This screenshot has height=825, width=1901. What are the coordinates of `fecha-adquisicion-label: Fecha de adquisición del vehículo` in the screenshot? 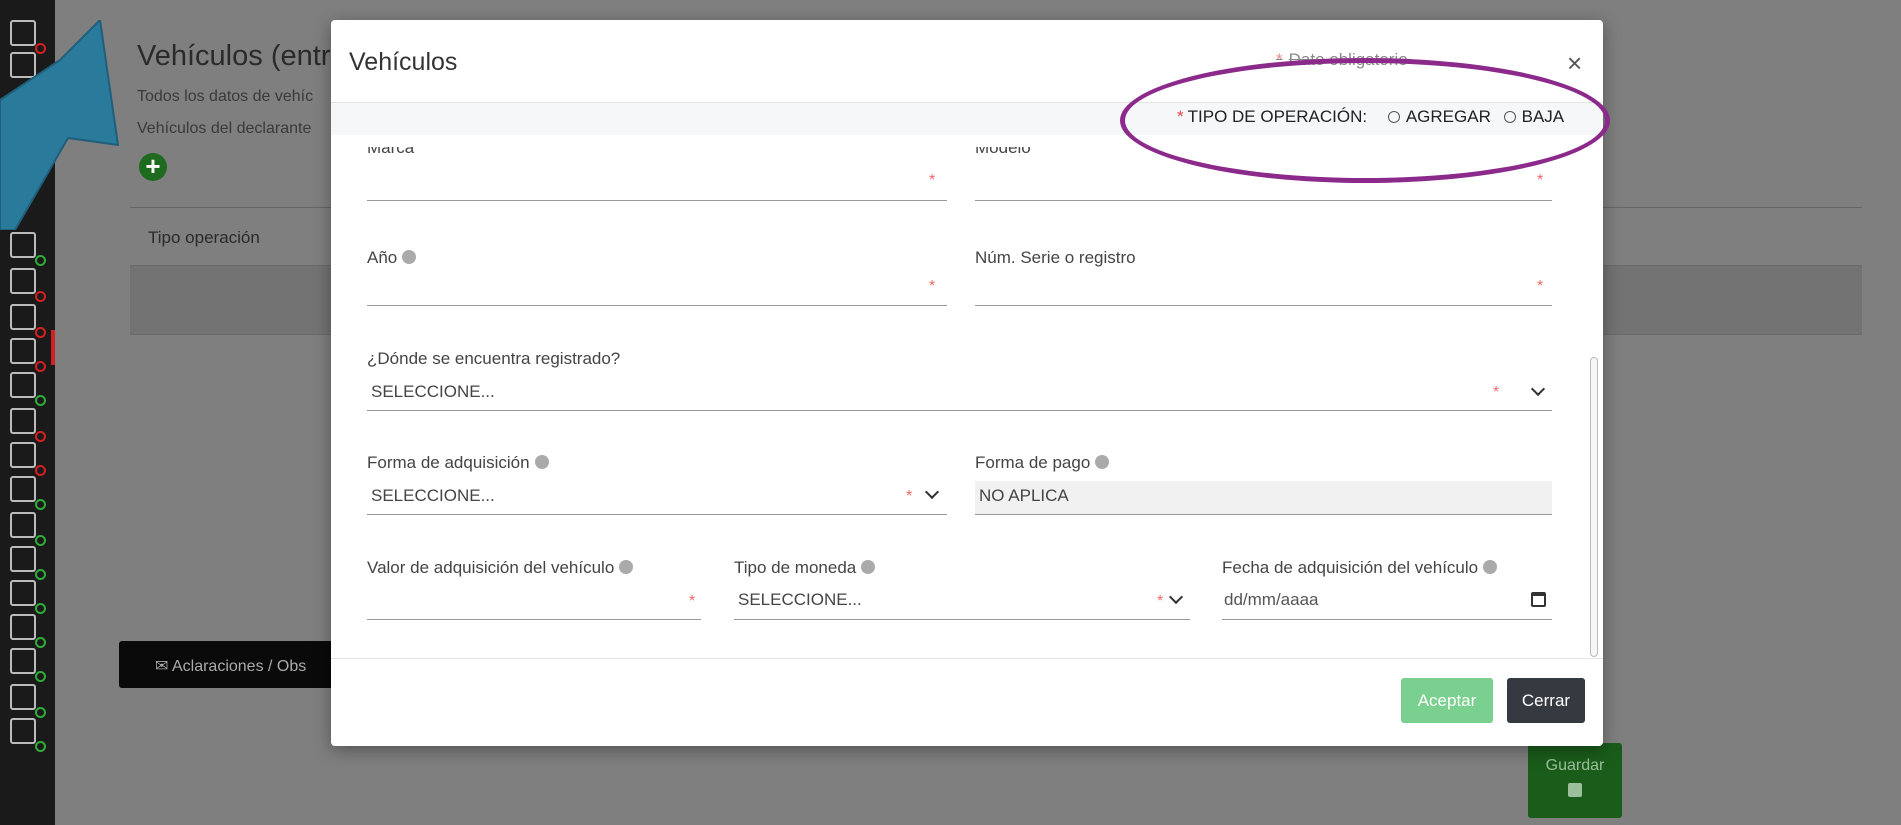 It's located at (1360, 568).